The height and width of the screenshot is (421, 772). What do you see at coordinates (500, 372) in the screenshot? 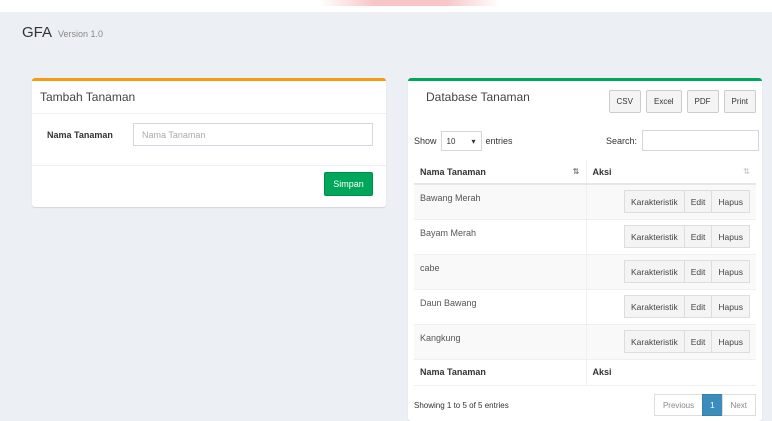
I see `footer-plant-name: Nama Tanaman` at bounding box center [500, 372].